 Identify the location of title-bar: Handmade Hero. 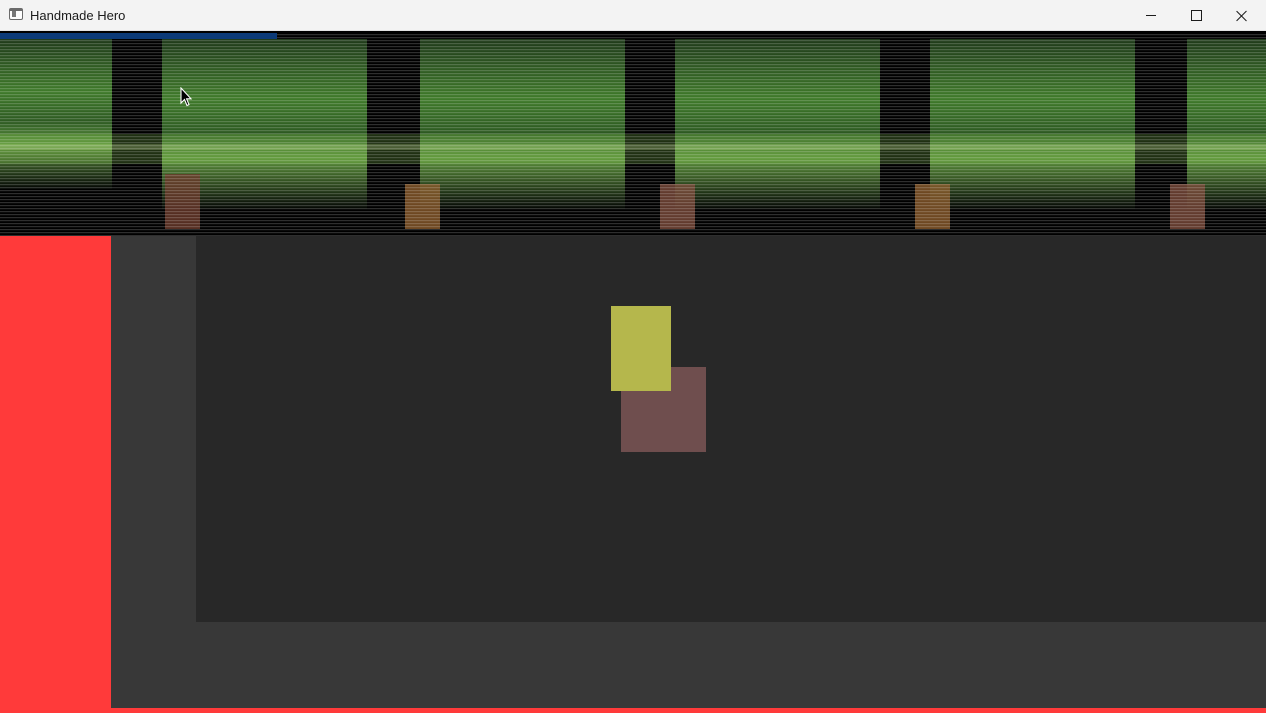
(633, 15).